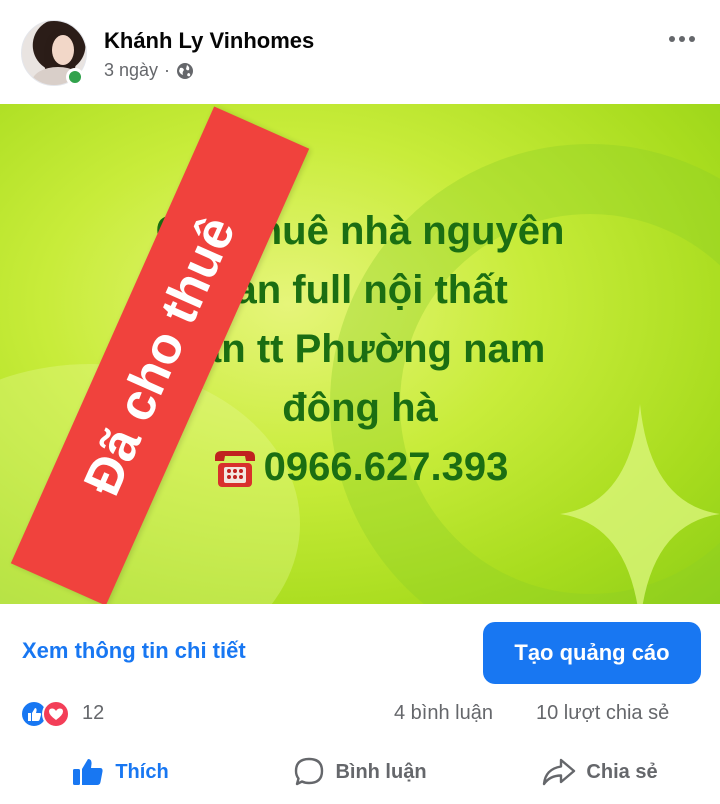  I want to click on comment-count: 4 bình luận, so click(443, 713).